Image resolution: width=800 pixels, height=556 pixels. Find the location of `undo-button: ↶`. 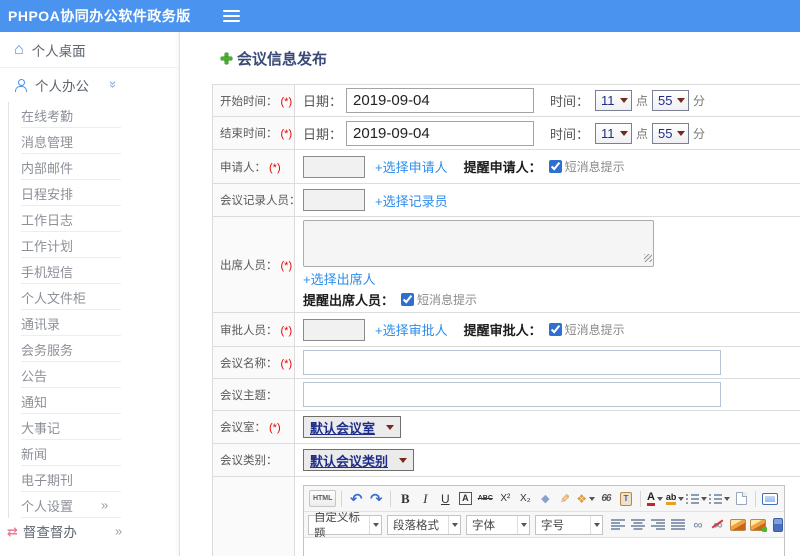

undo-button: ↶ is located at coordinates (356, 498).